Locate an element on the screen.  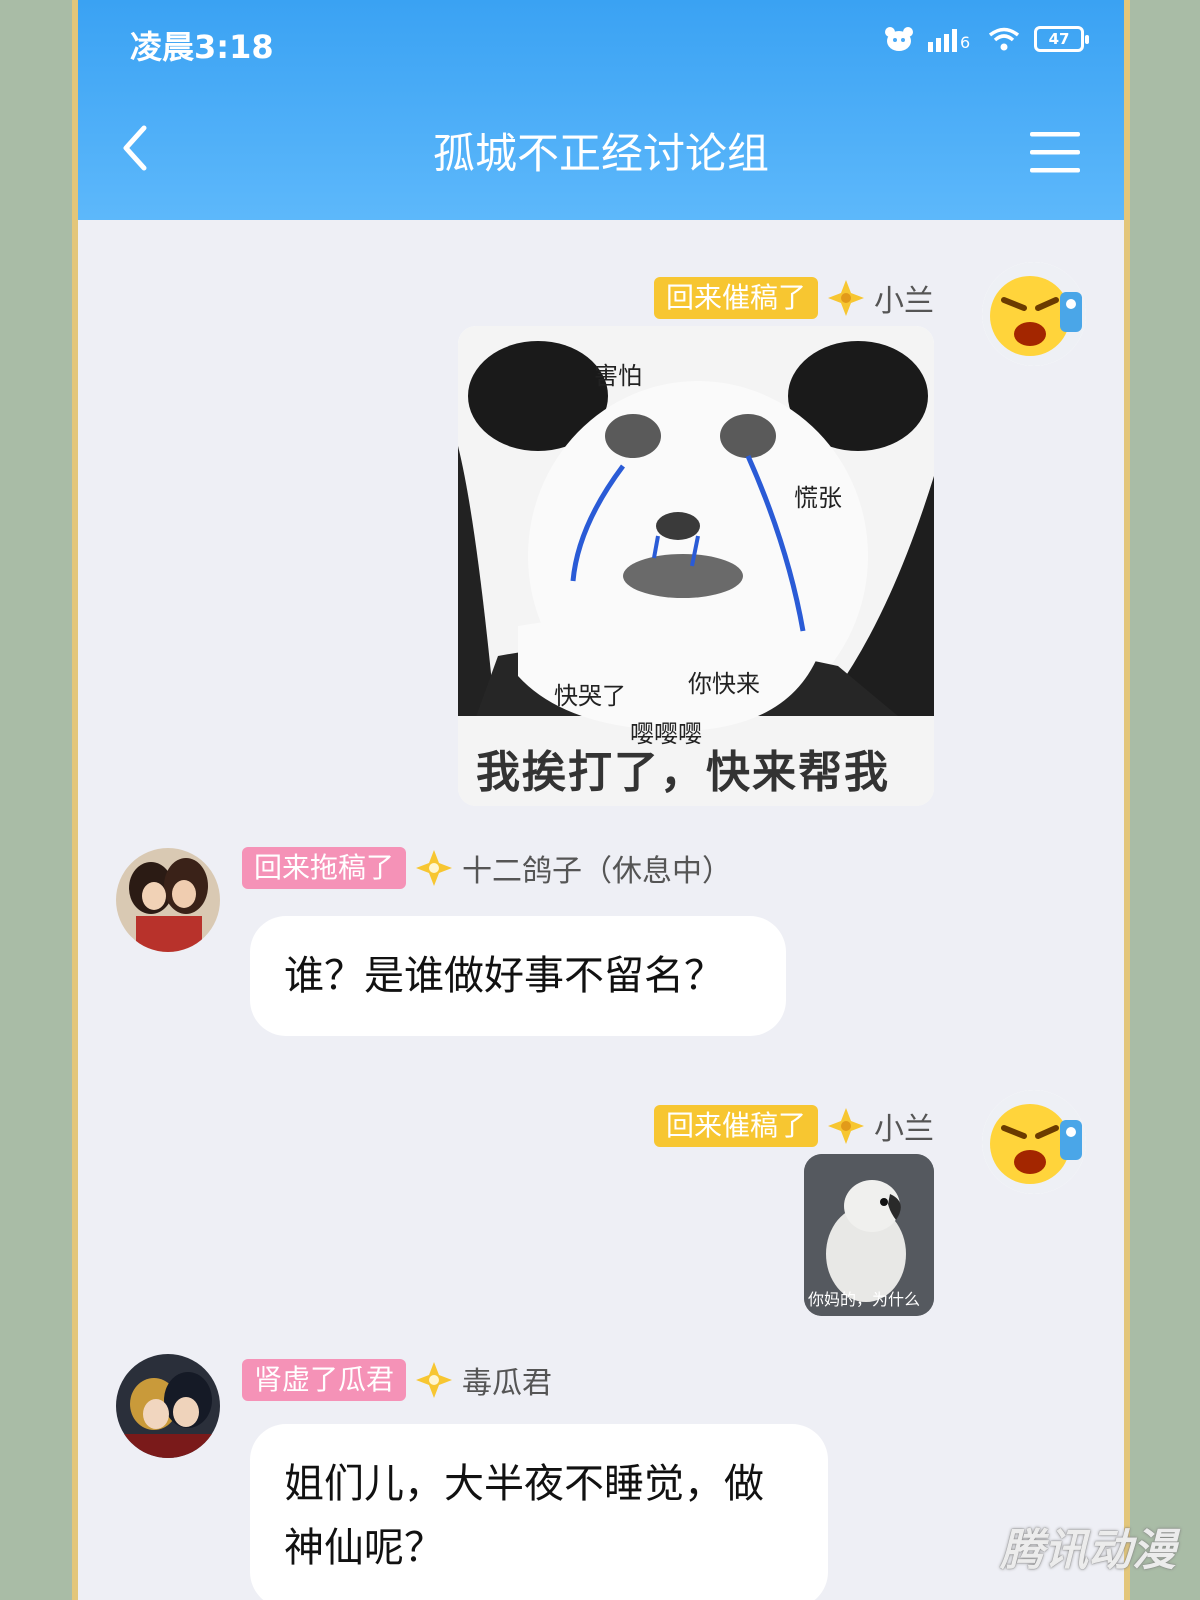
wifi-icon is located at coordinates (1004, 39).